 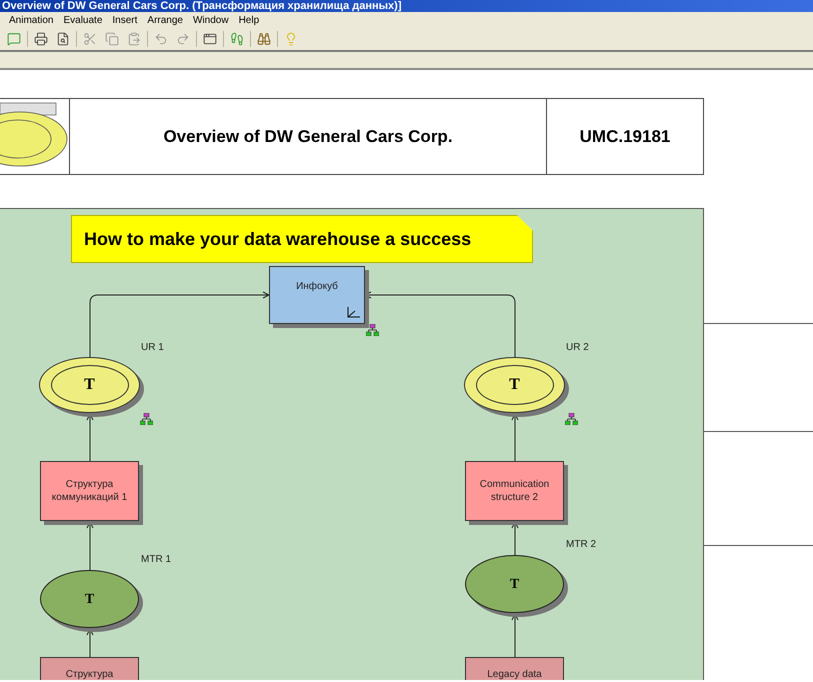 What do you see at coordinates (161, 39) in the screenshot?
I see `undo-icon` at bounding box center [161, 39].